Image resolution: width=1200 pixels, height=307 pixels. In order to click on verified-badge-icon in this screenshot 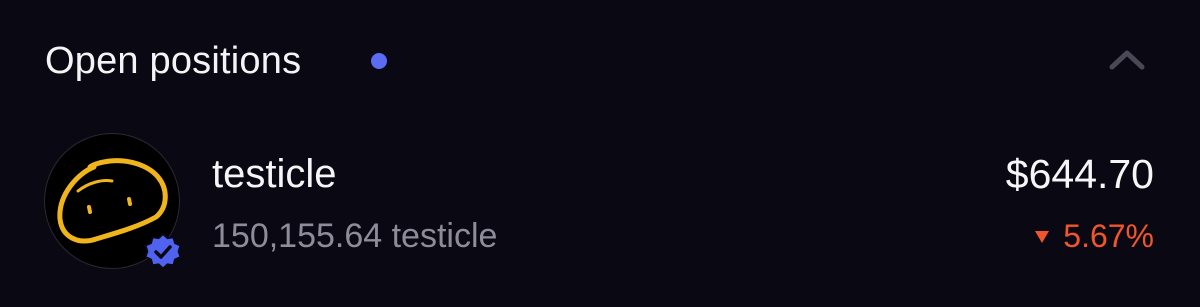, I will do `click(163, 252)`.